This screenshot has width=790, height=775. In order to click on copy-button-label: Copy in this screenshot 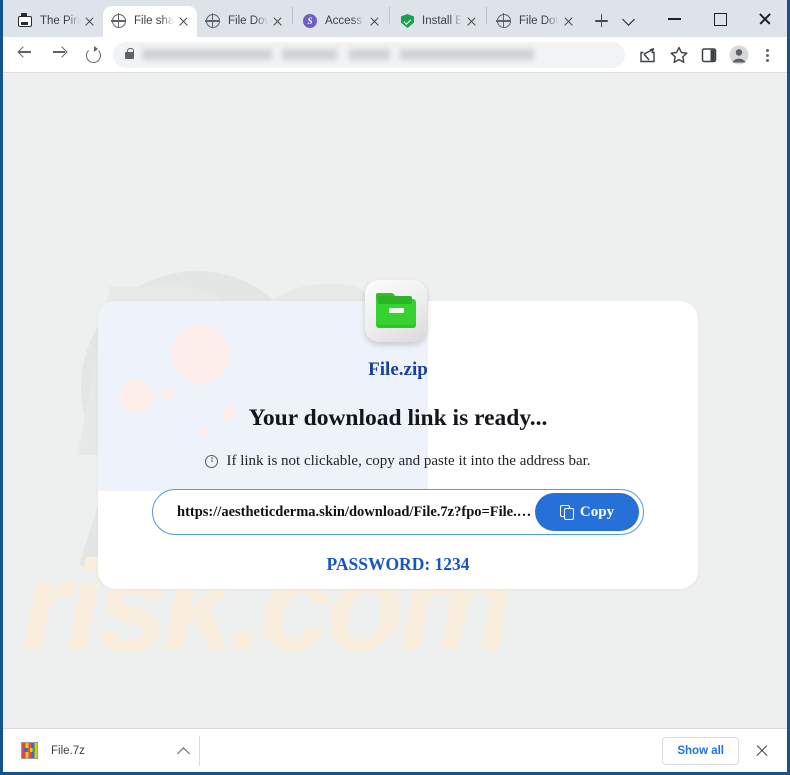, I will do `click(597, 511)`.